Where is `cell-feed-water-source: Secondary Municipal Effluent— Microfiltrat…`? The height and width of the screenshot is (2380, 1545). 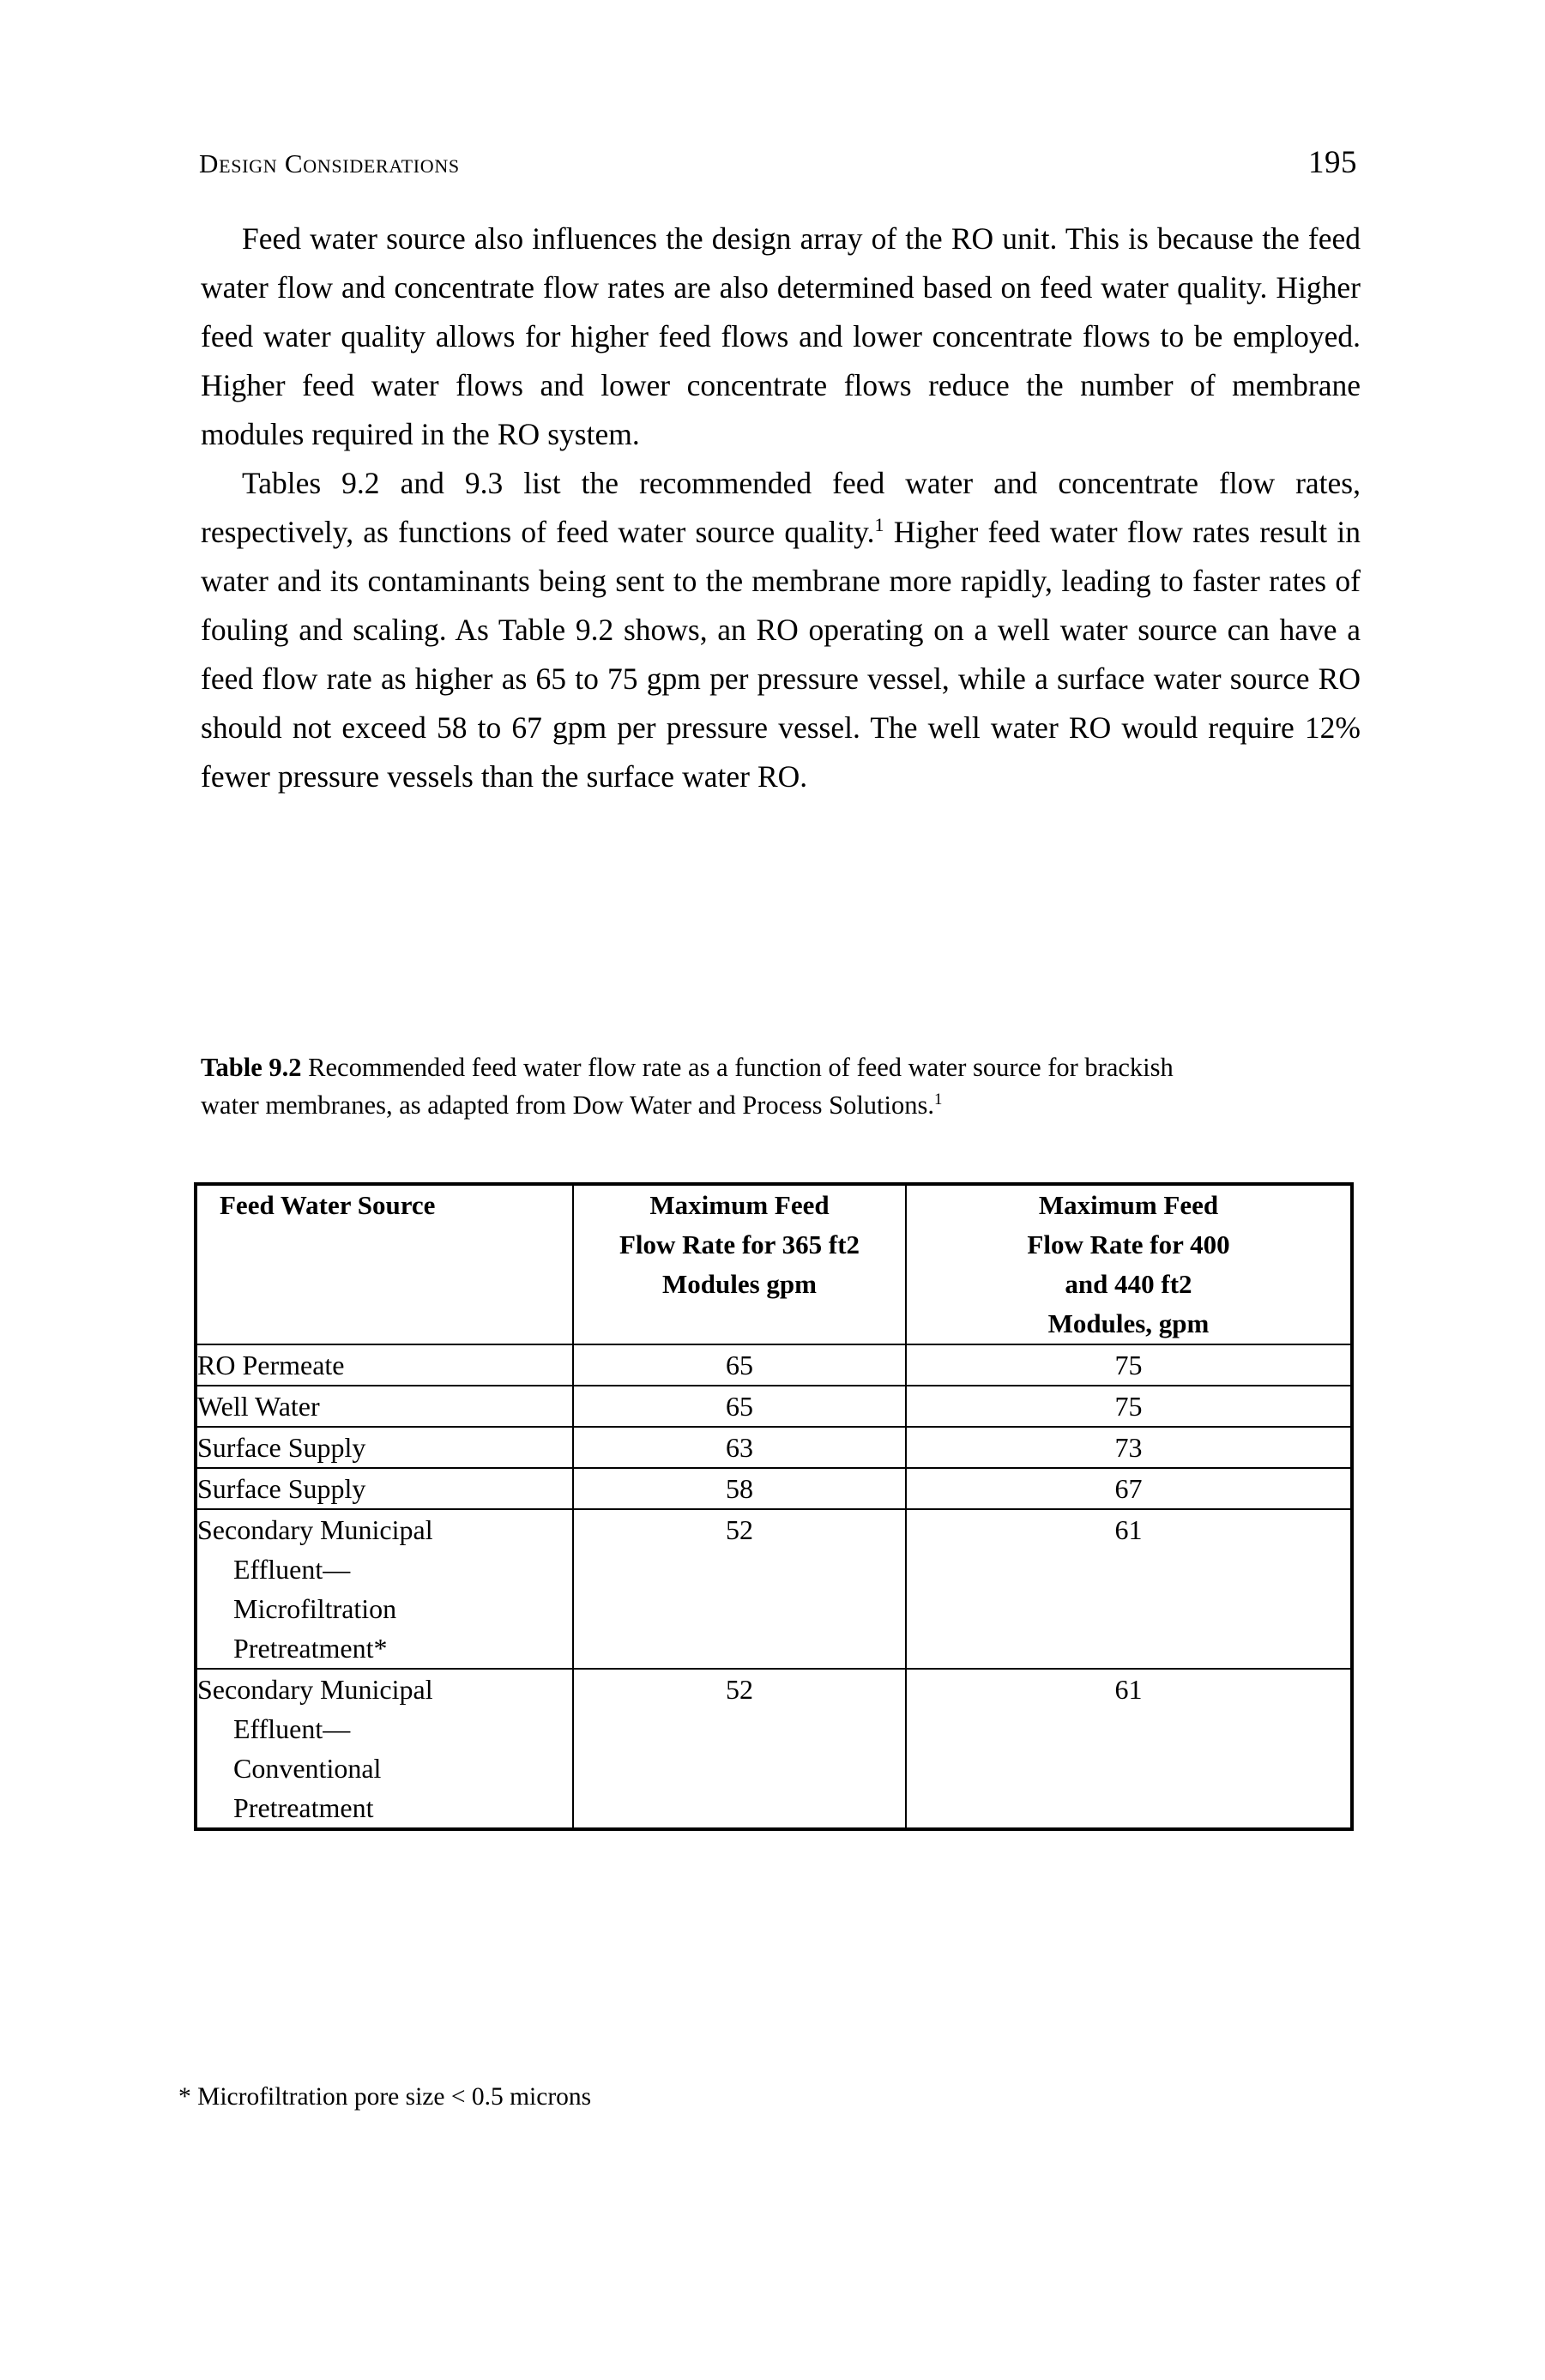
cell-feed-water-source: Secondary Municipal Effluent— Microfiltrat… is located at coordinates (384, 1589).